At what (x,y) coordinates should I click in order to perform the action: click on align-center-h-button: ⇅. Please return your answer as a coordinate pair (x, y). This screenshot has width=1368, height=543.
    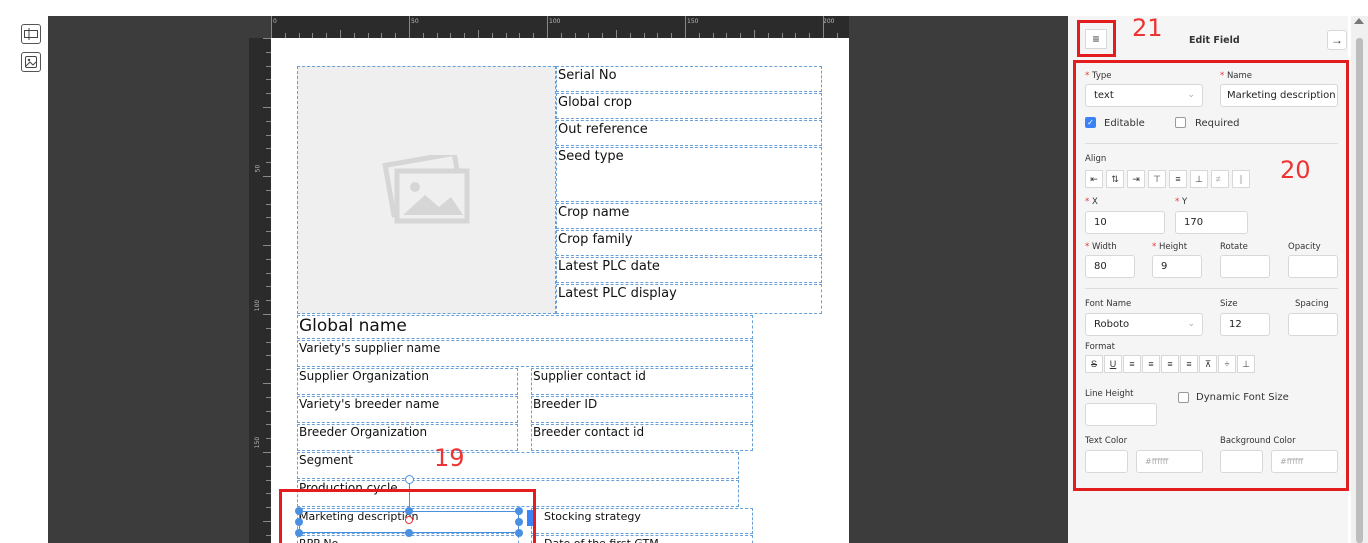
    Looking at the image, I should click on (1115, 179).